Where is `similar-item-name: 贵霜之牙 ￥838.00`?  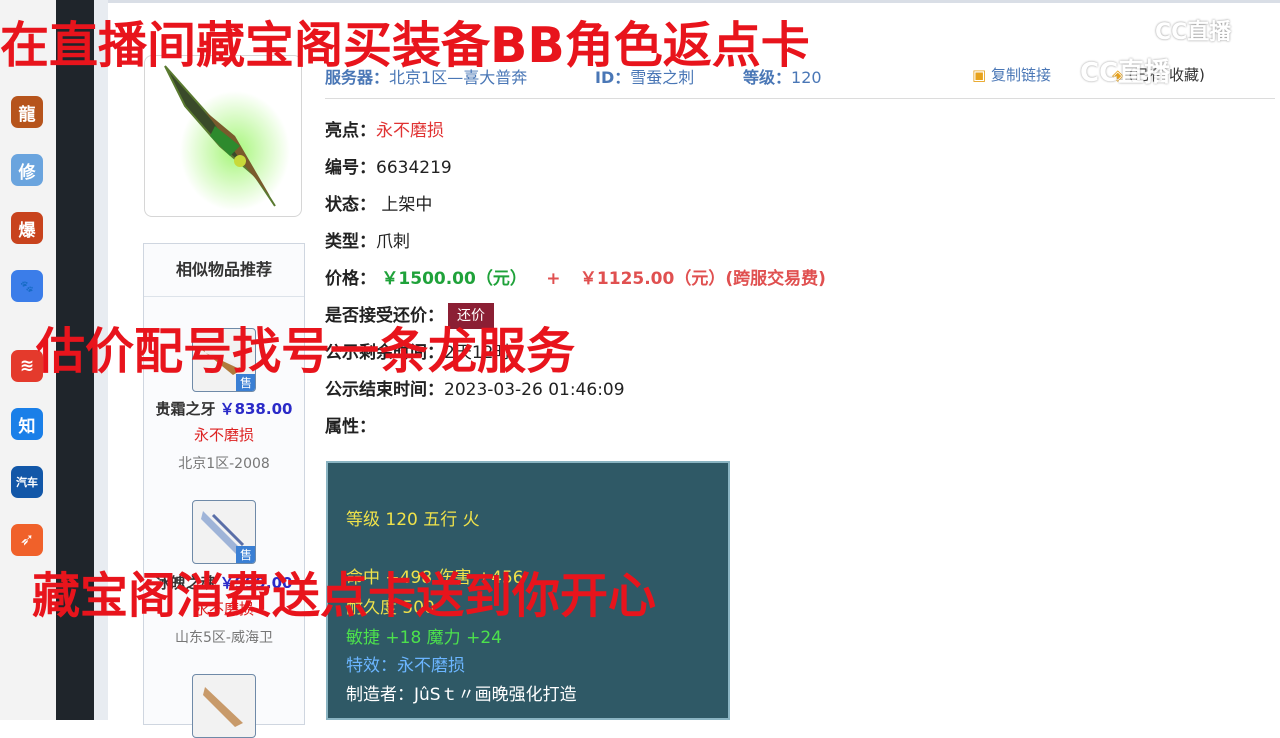
similar-item-name: 贵霜之牙 ￥838.00 is located at coordinates (224, 408).